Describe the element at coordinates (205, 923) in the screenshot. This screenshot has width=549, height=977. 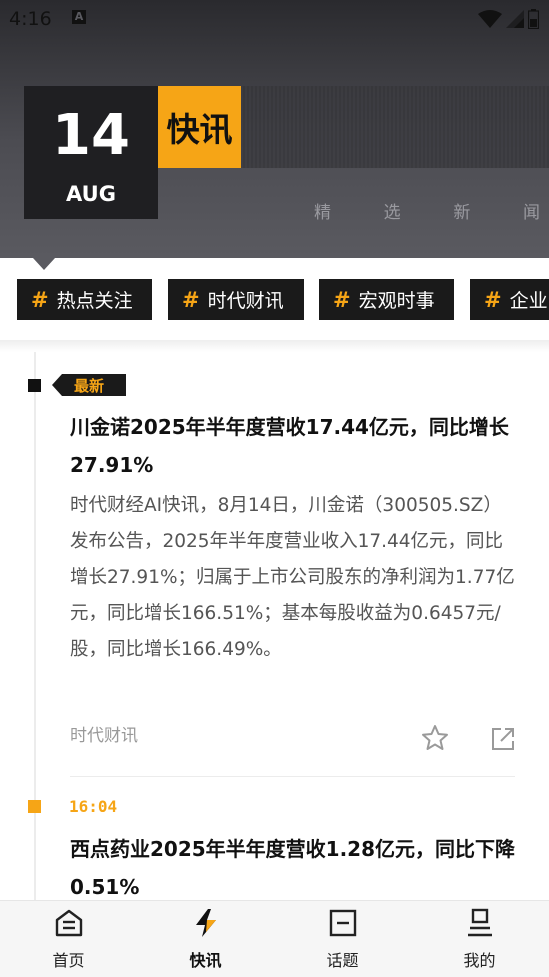
I see `lightning-icon` at that location.